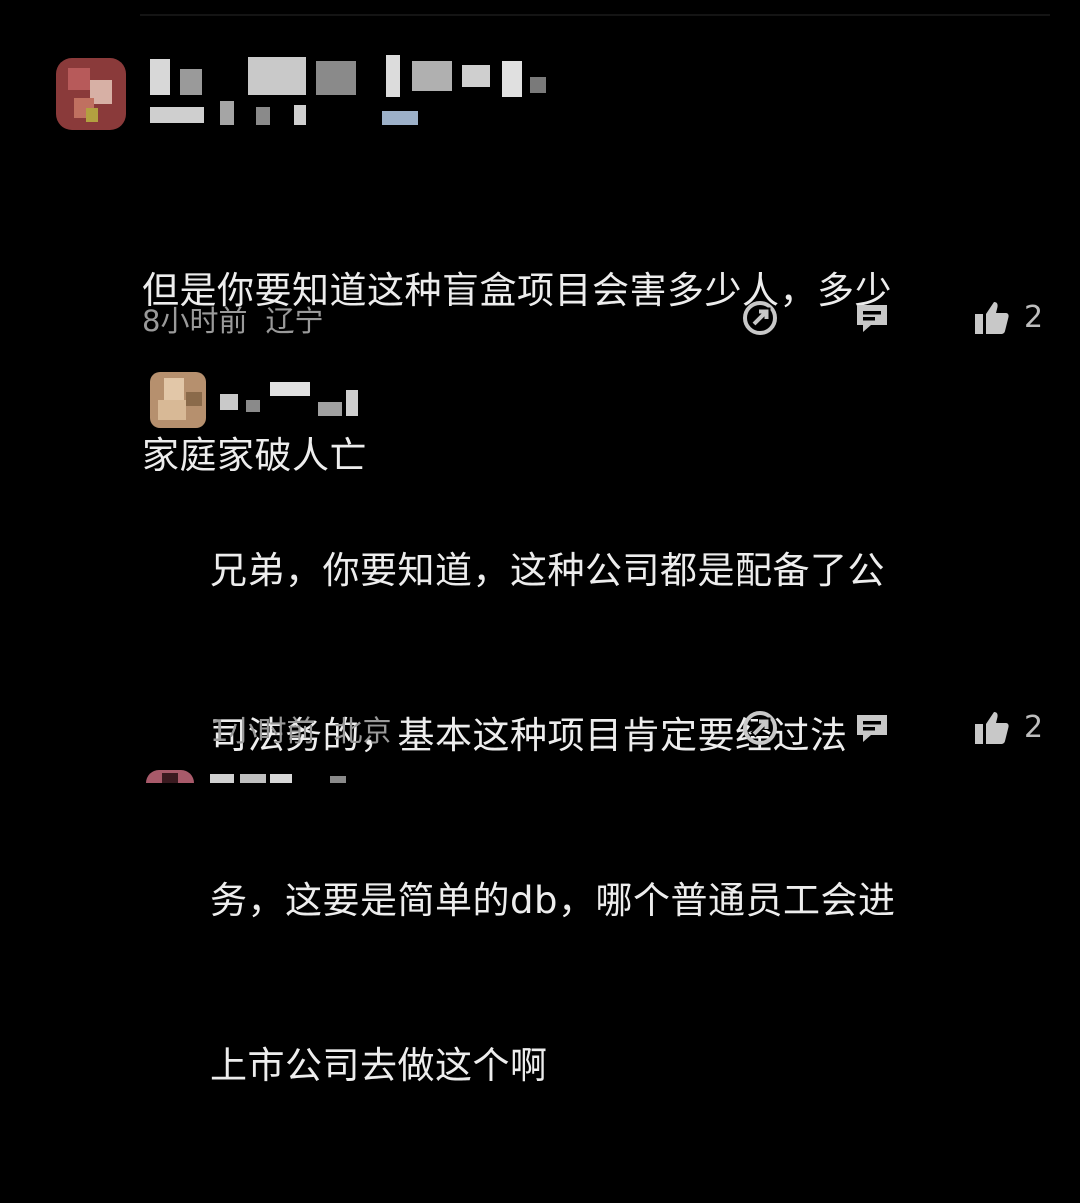 Image resolution: width=1080 pixels, height=1203 pixels. What do you see at coordinates (263, 731) in the screenshot?
I see `timestamp: 1小时前` at bounding box center [263, 731].